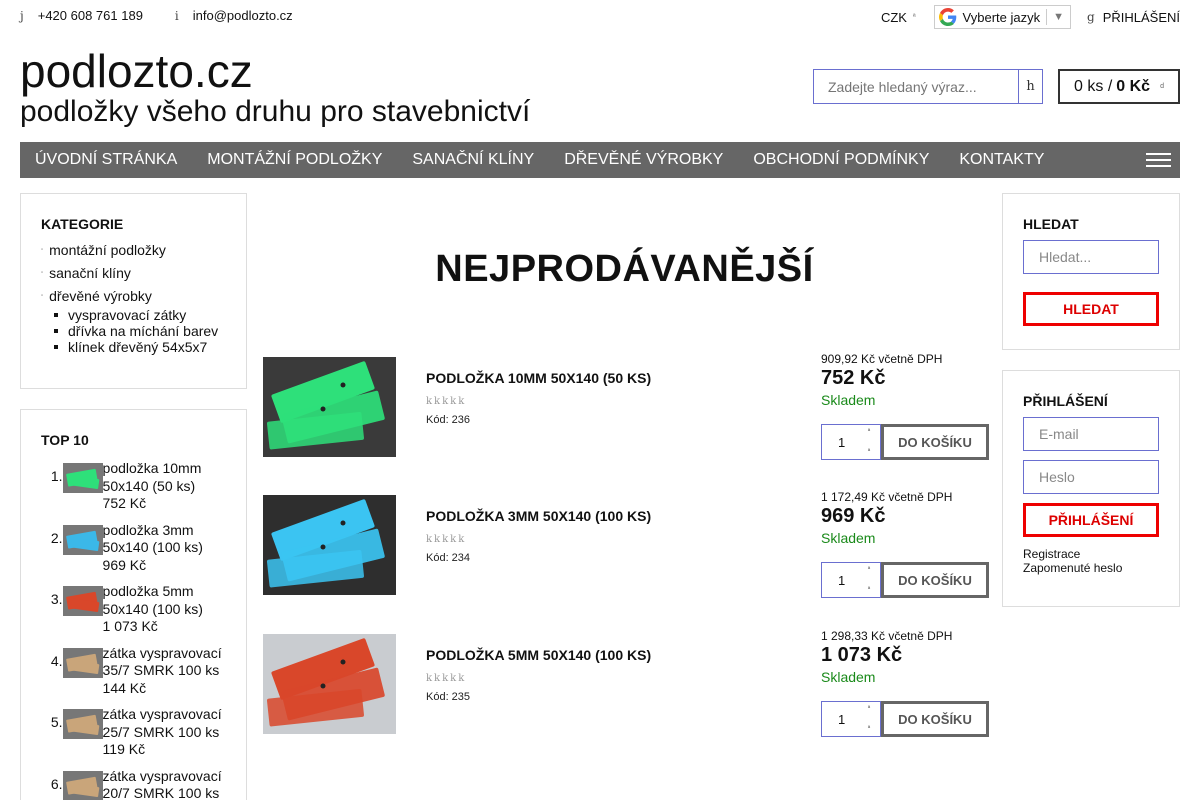  What do you see at coordinates (1002, 17) in the screenshot?
I see `language-selector: Vyberte jazyk ▼` at bounding box center [1002, 17].